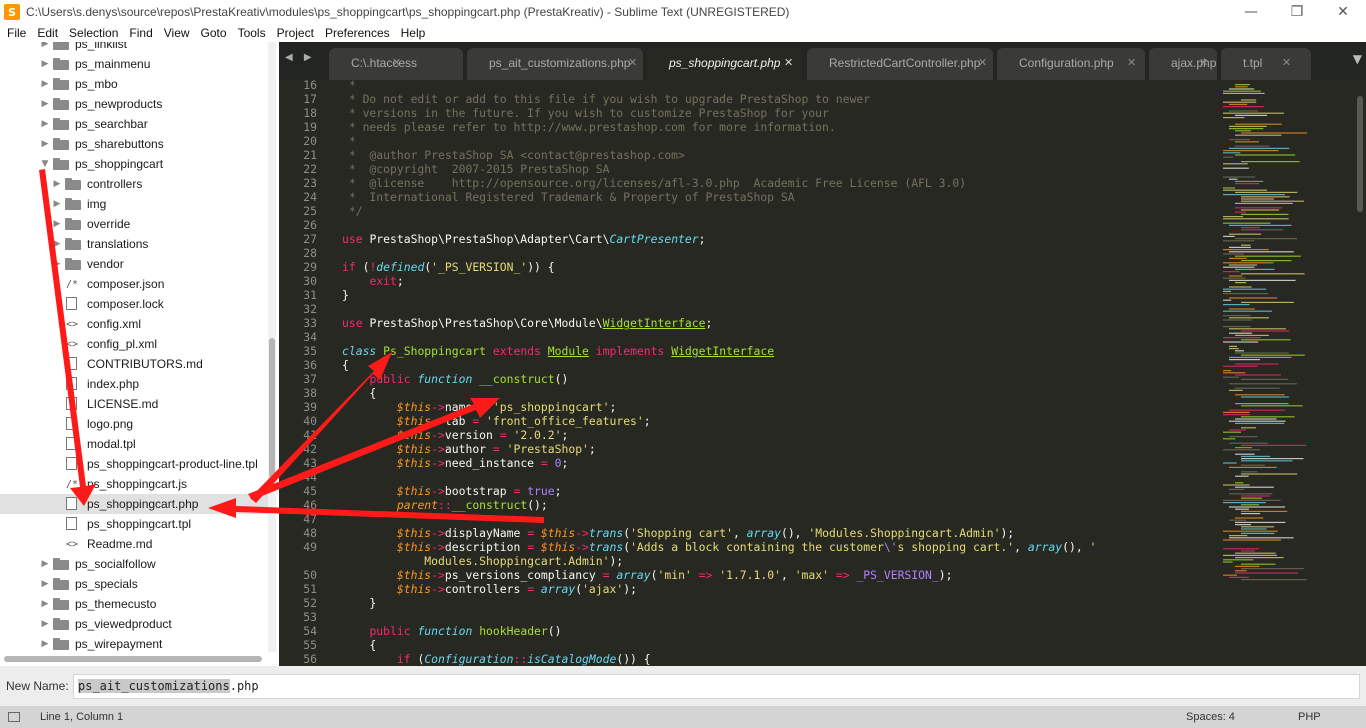 The image size is (1366, 728). I want to click on menu-help: Help, so click(414, 33).